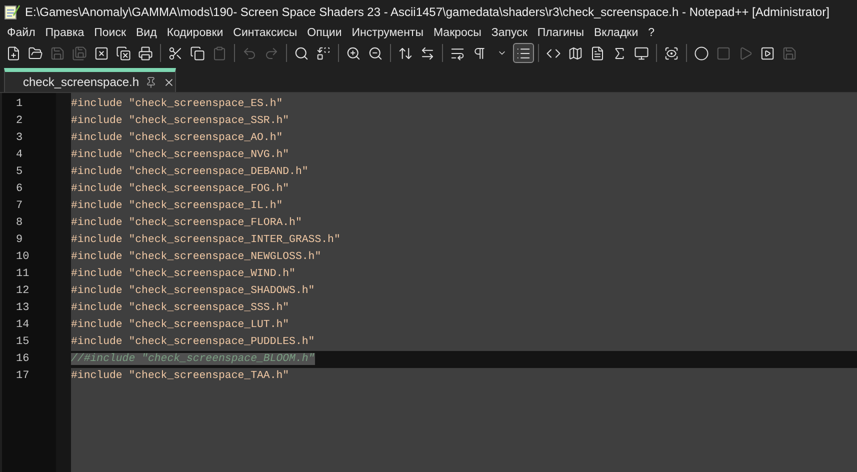 The image size is (857, 472). What do you see at coordinates (180, 308) in the screenshot?
I see `code-line: #include "check_screenspace_SSS.h"` at bounding box center [180, 308].